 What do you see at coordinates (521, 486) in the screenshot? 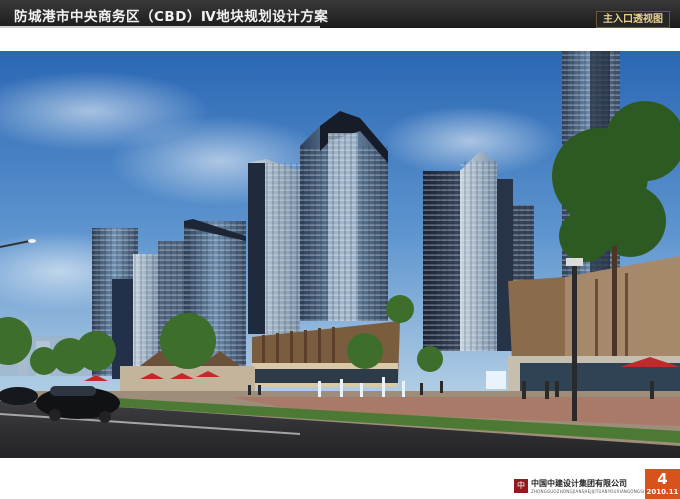
I see `company-logo: 中` at bounding box center [521, 486].